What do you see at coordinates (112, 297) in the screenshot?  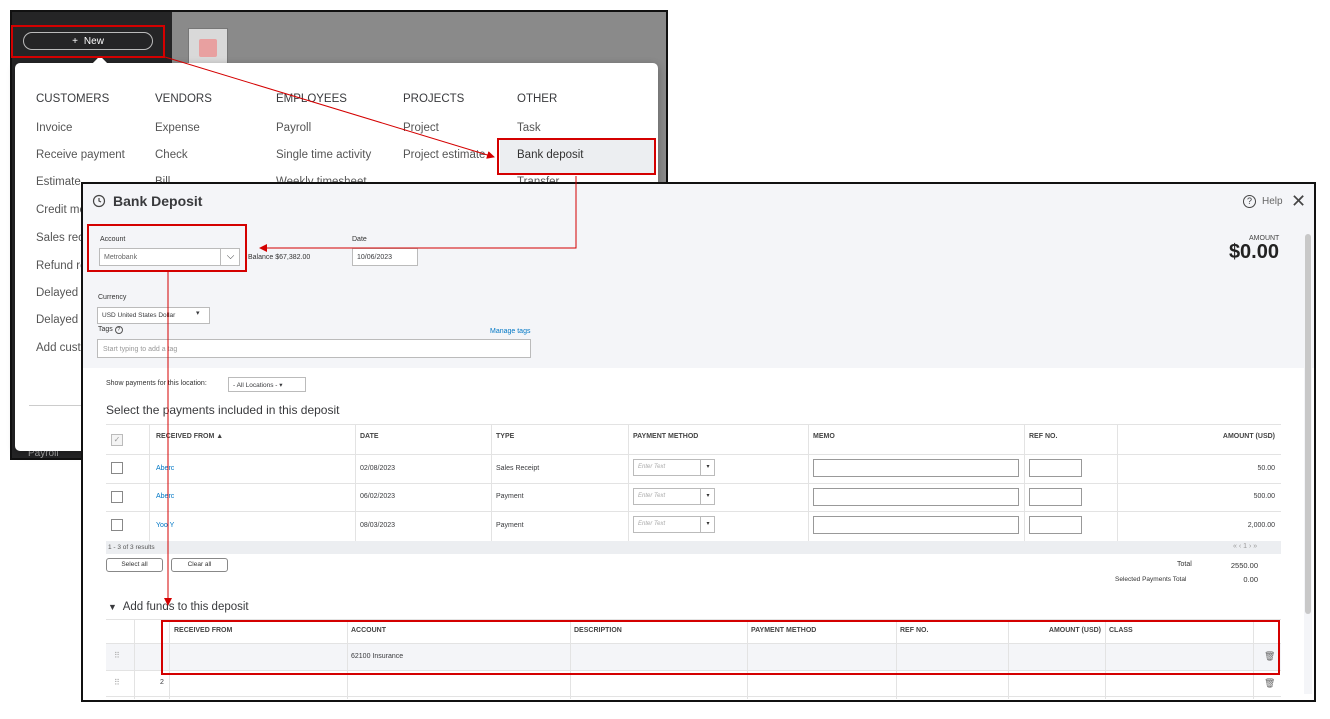 I see `currency-label: Currency` at bounding box center [112, 297].